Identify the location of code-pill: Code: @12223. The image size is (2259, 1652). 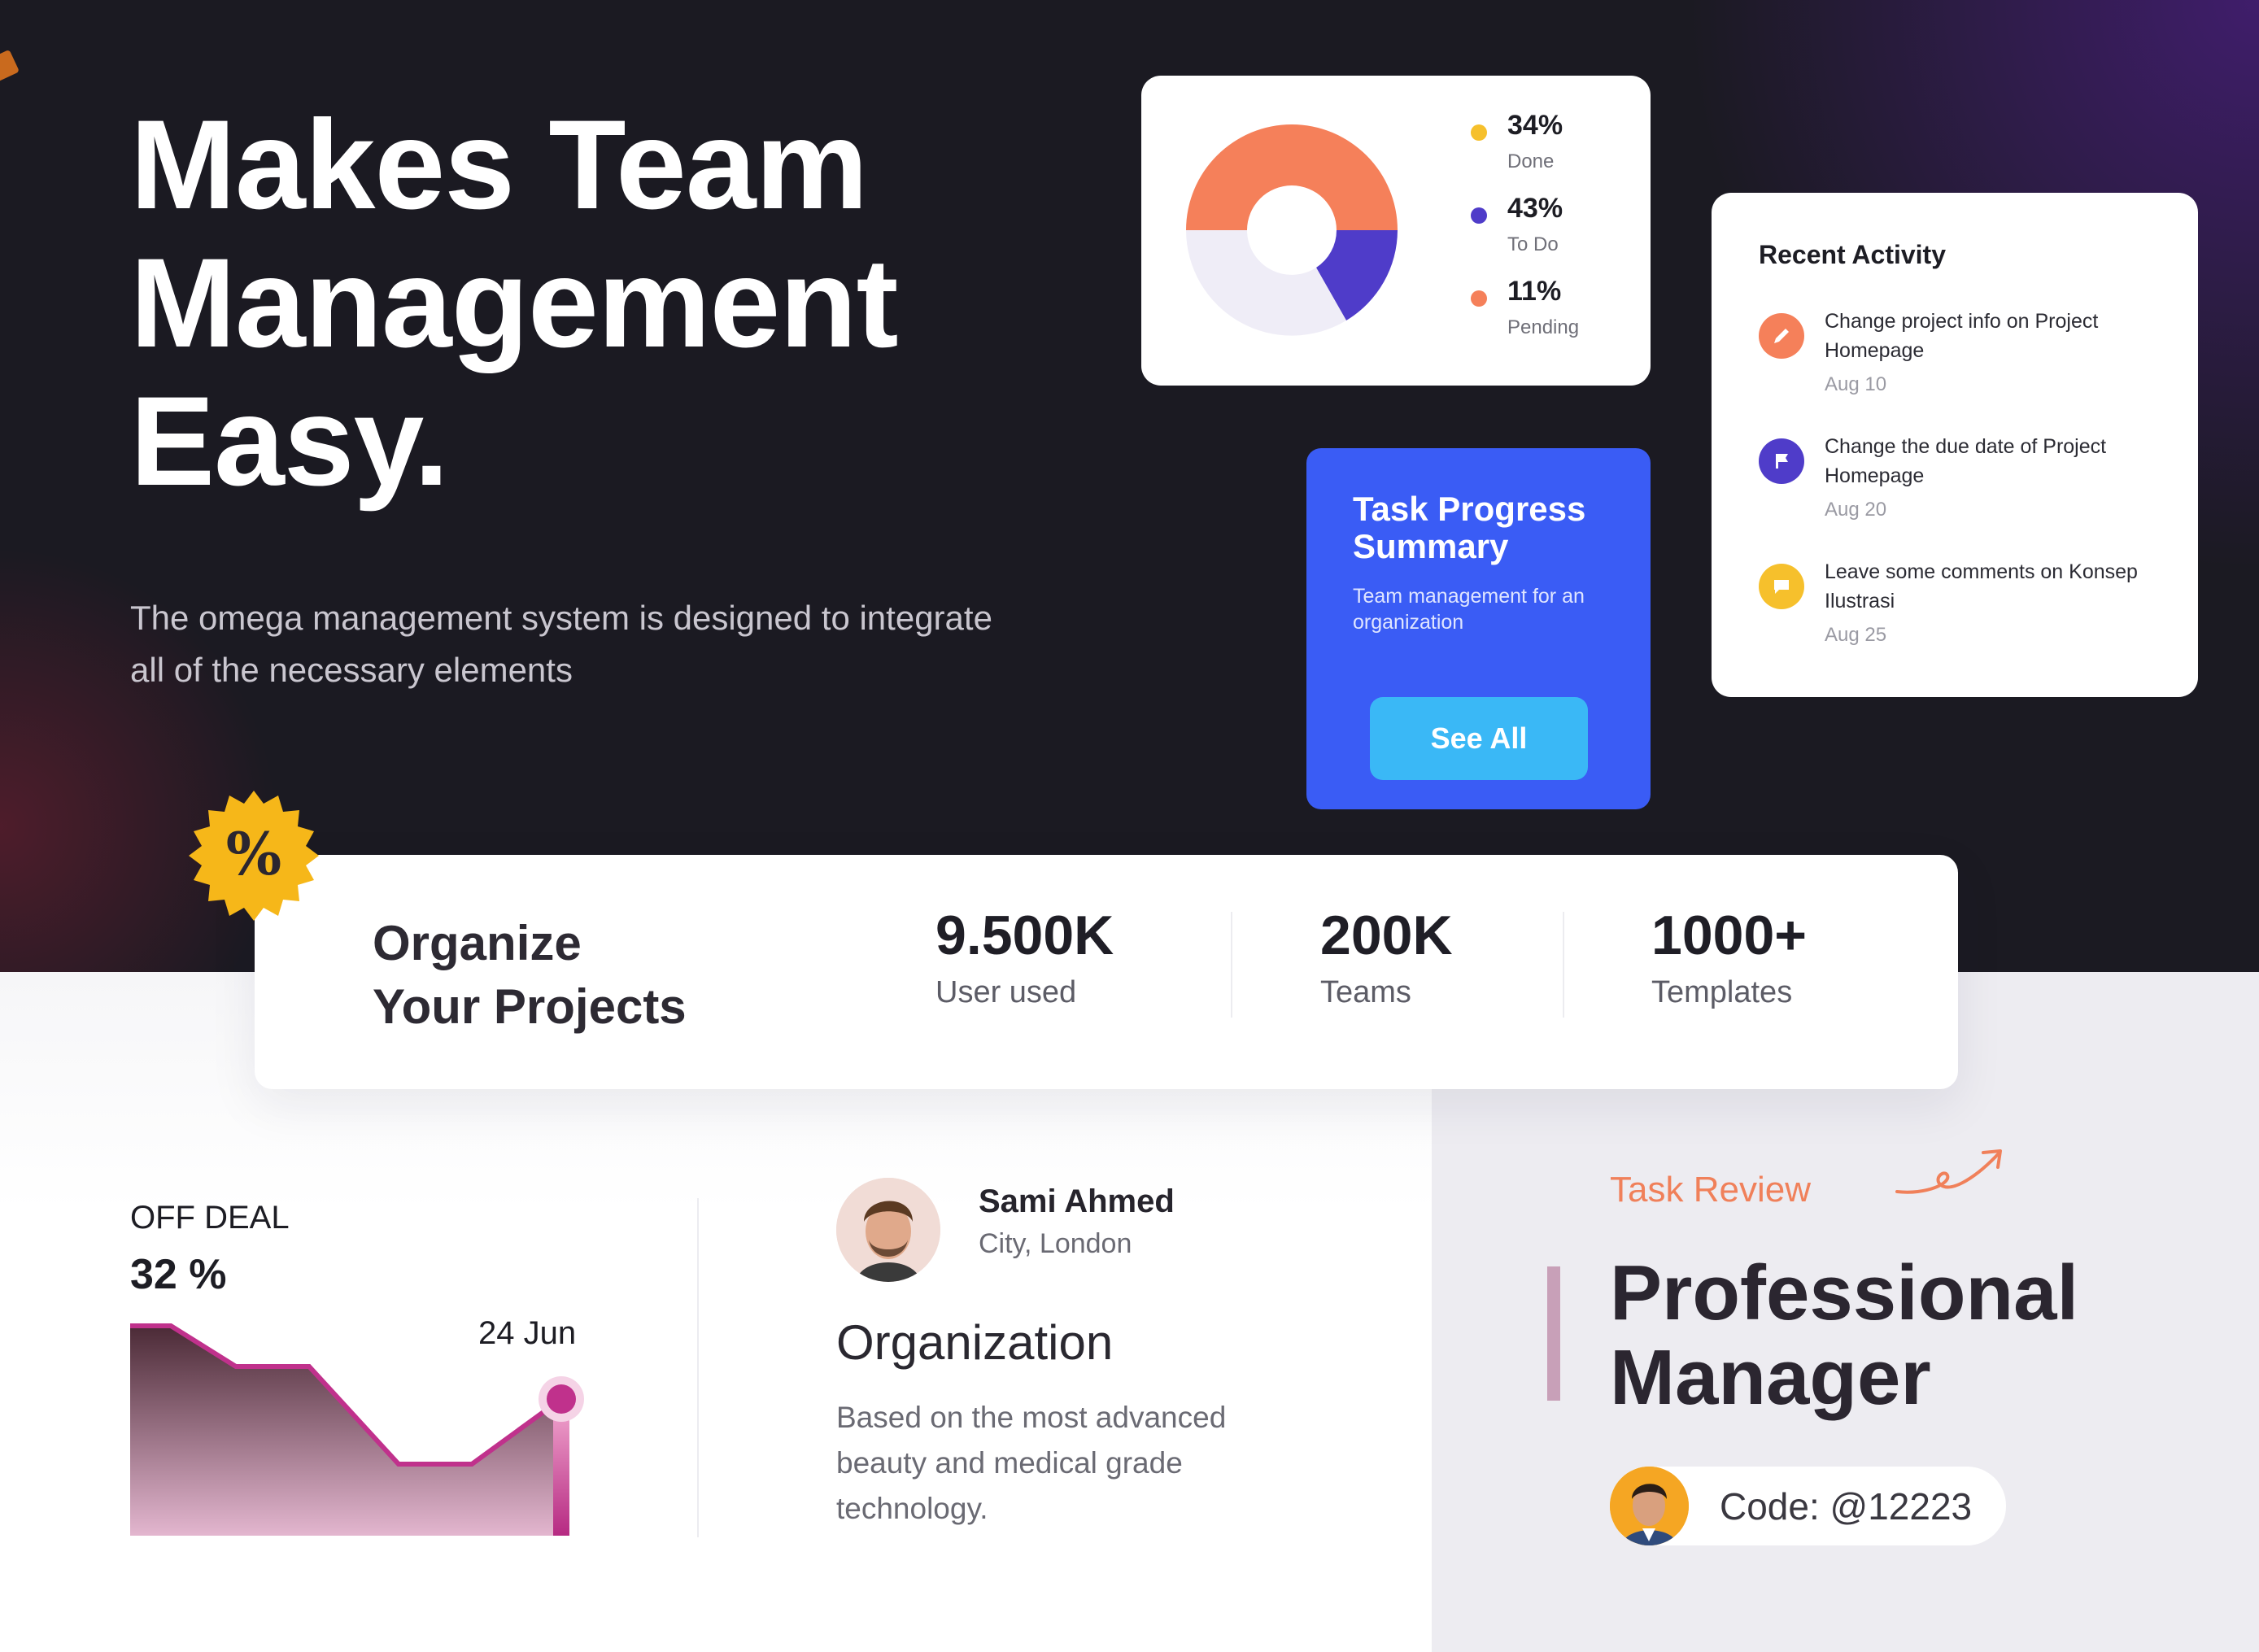
(1808, 1506).